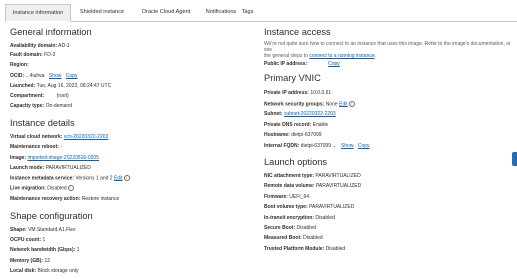 The image size is (517, 279). Describe the element at coordinates (305, 249) in the screenshot. I see `trusted-platform-module-row: Trusted Platform Module: Disabled` at that location.